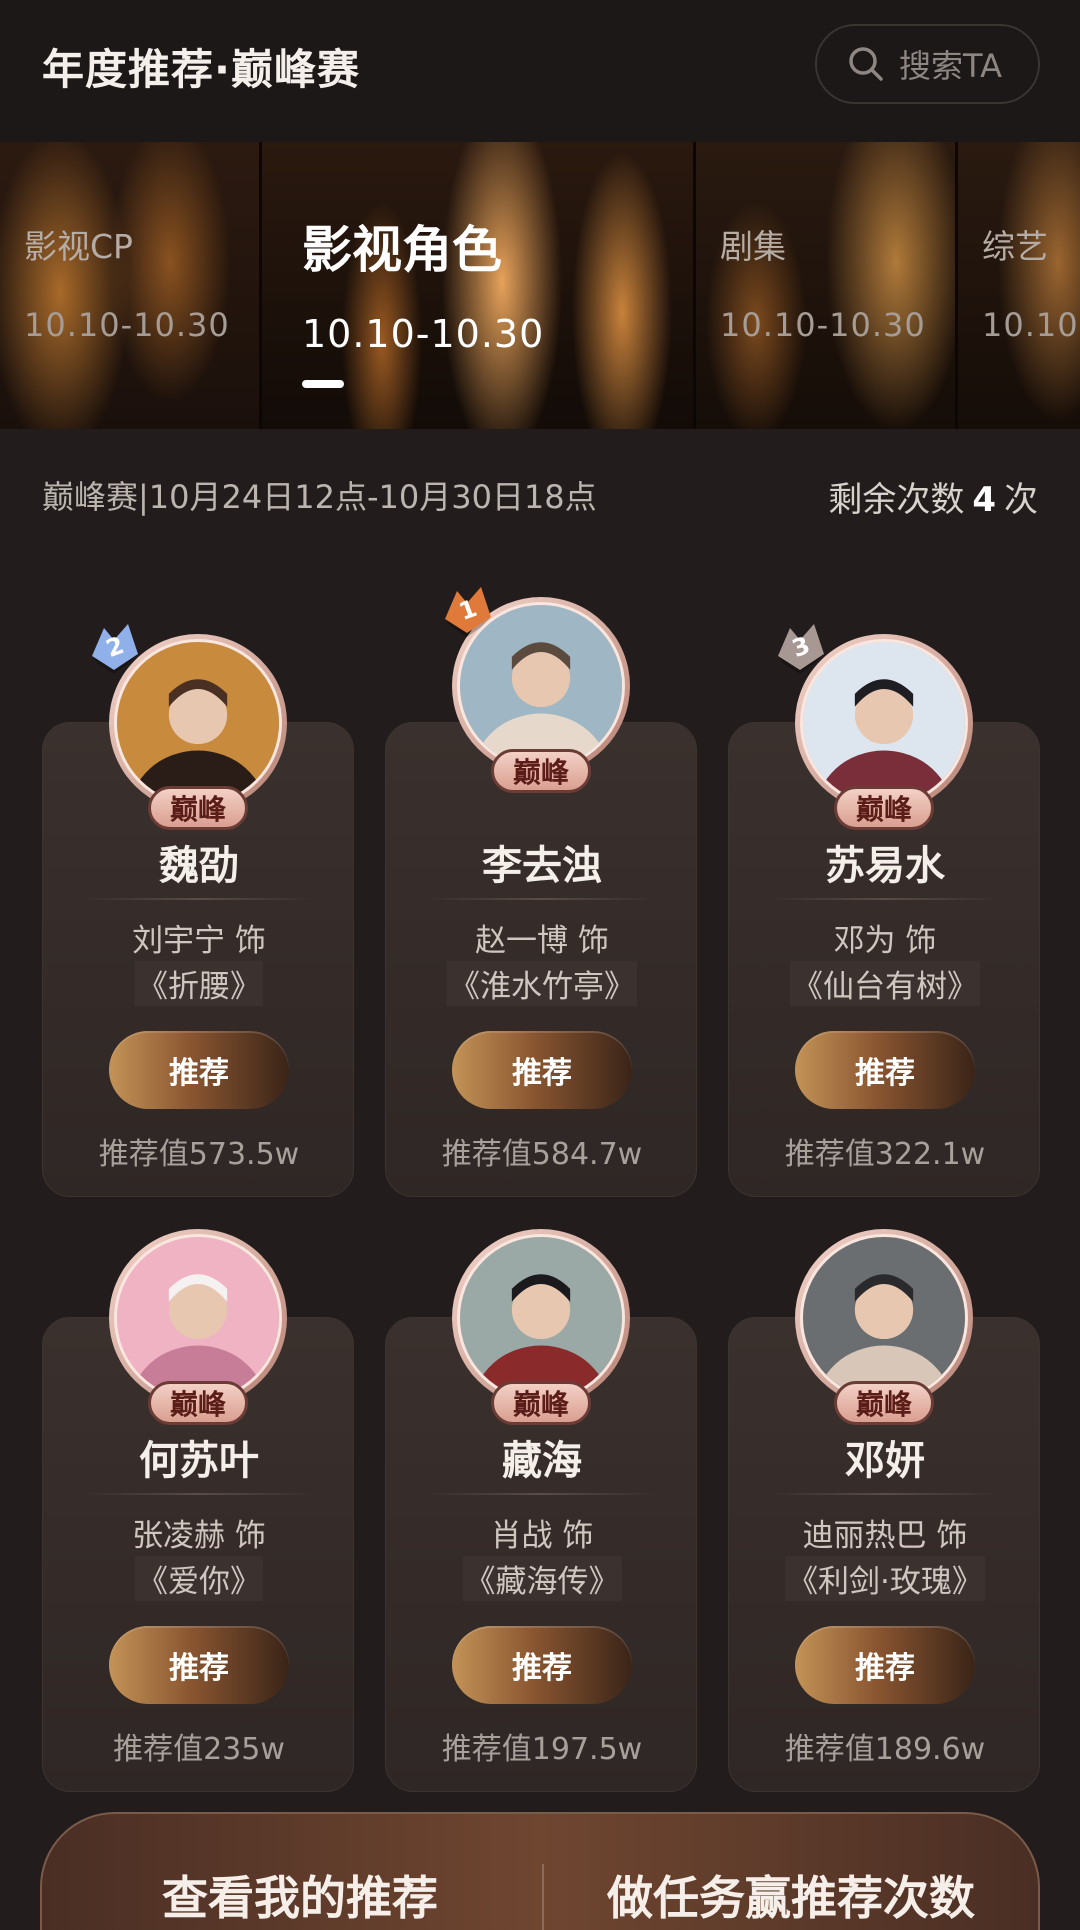  I want to click on recommend-score: 推荐值584.7w, so click(542, 1154).